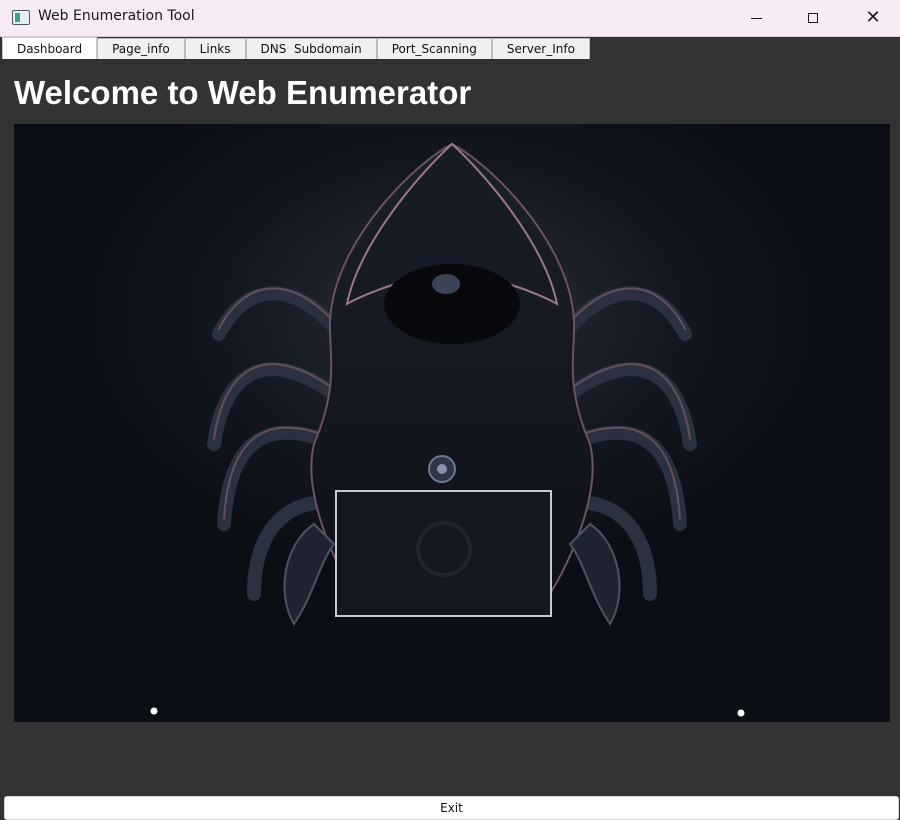 This screenshot has width=900, height=820. Describe the element at coordinates (311, 48) in the screenshot. I see `tab-dns-subdomain: DNS Subdomain` at that location.